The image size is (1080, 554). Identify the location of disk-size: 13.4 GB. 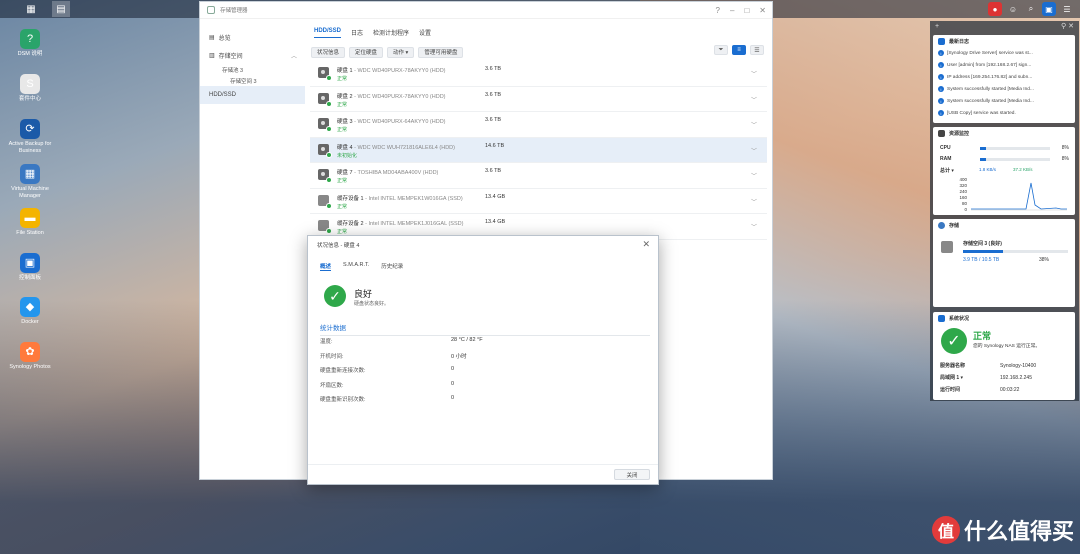
(495, 222).